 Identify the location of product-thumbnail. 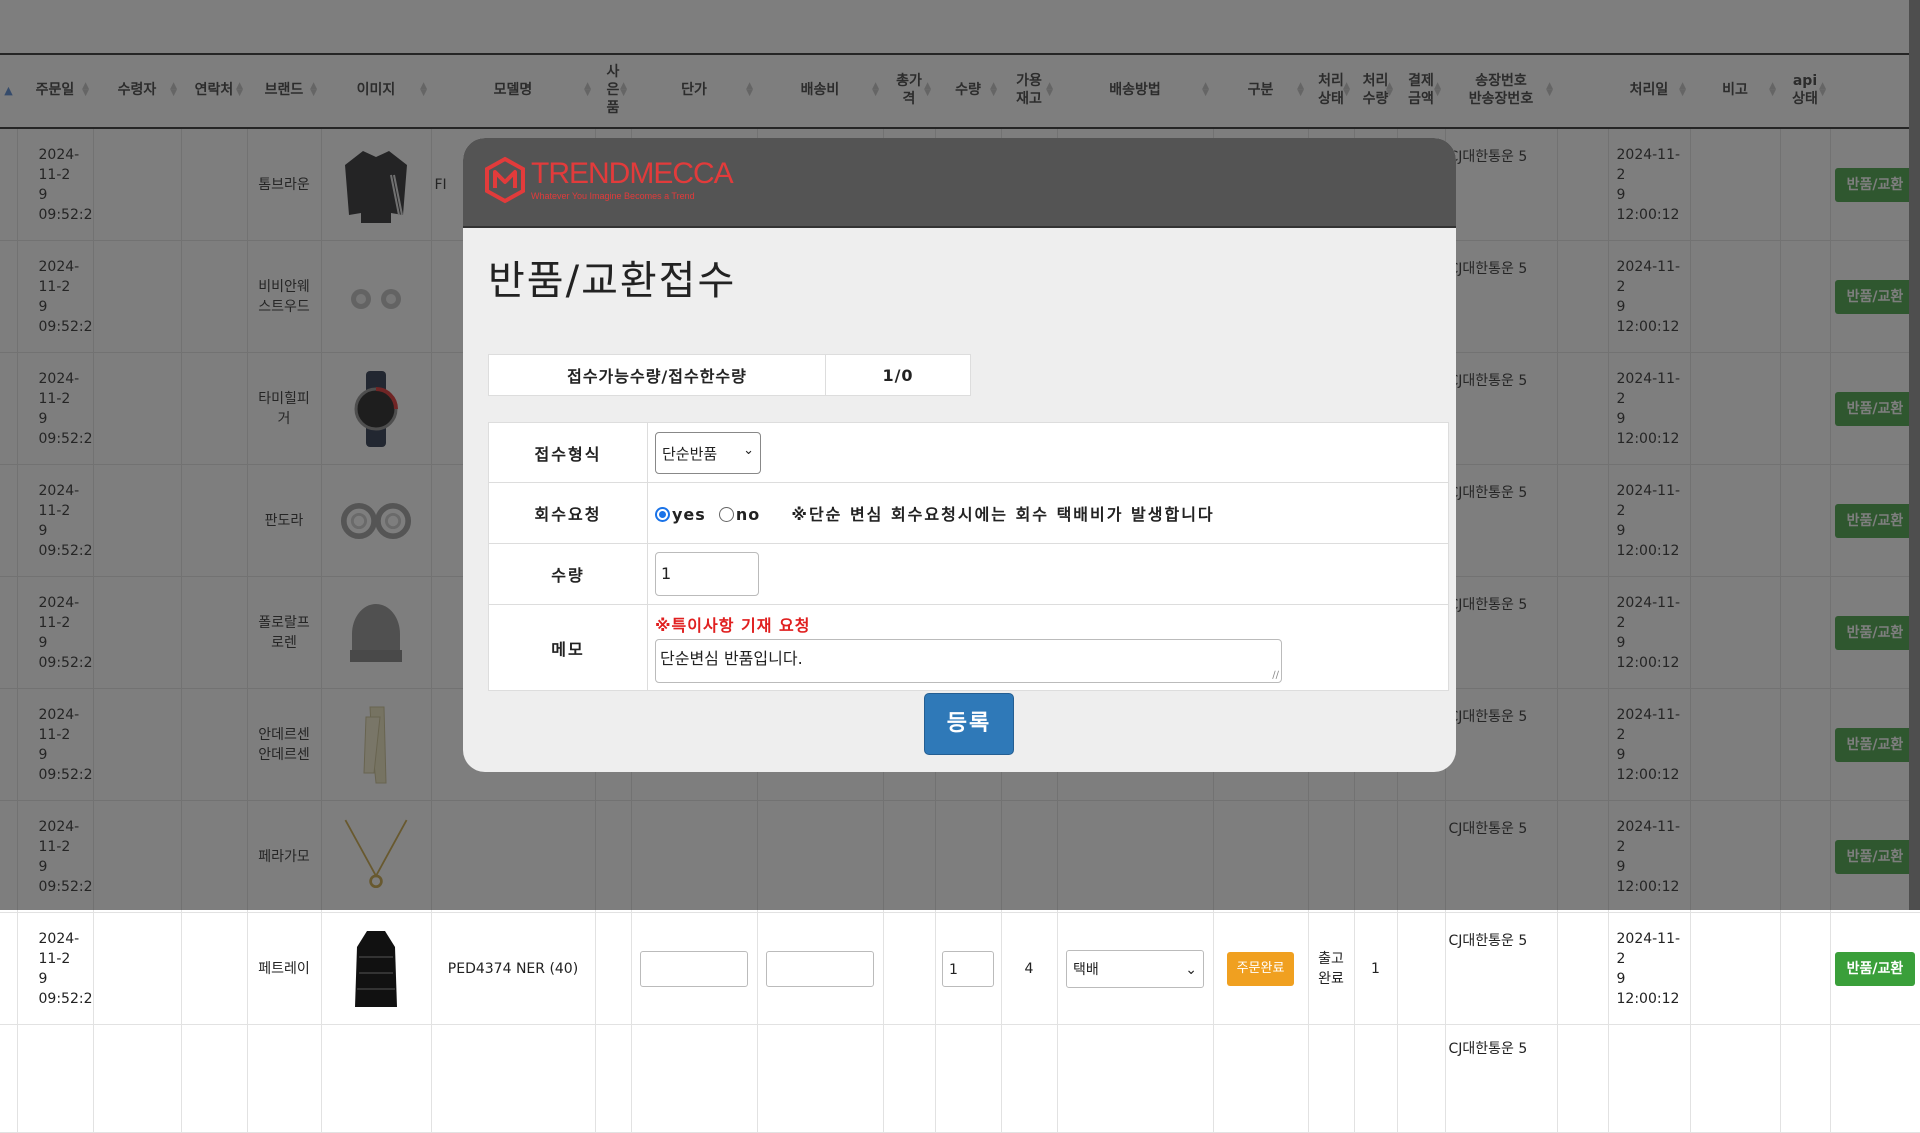
(376, 969).